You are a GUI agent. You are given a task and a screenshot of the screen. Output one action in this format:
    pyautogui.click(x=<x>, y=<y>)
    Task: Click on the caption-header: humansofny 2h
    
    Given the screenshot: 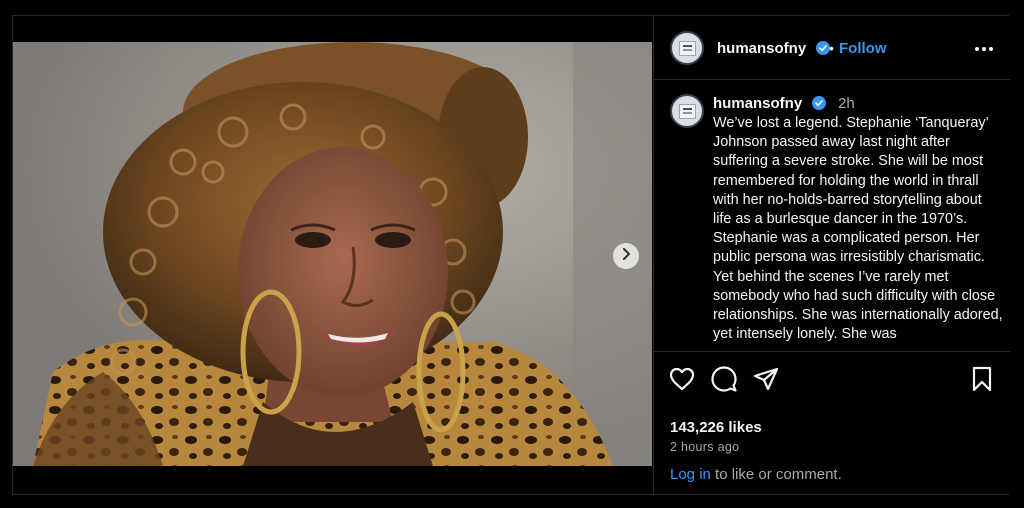 What is the action you would take?
    pyautogui.click(x=784, y=105)
    